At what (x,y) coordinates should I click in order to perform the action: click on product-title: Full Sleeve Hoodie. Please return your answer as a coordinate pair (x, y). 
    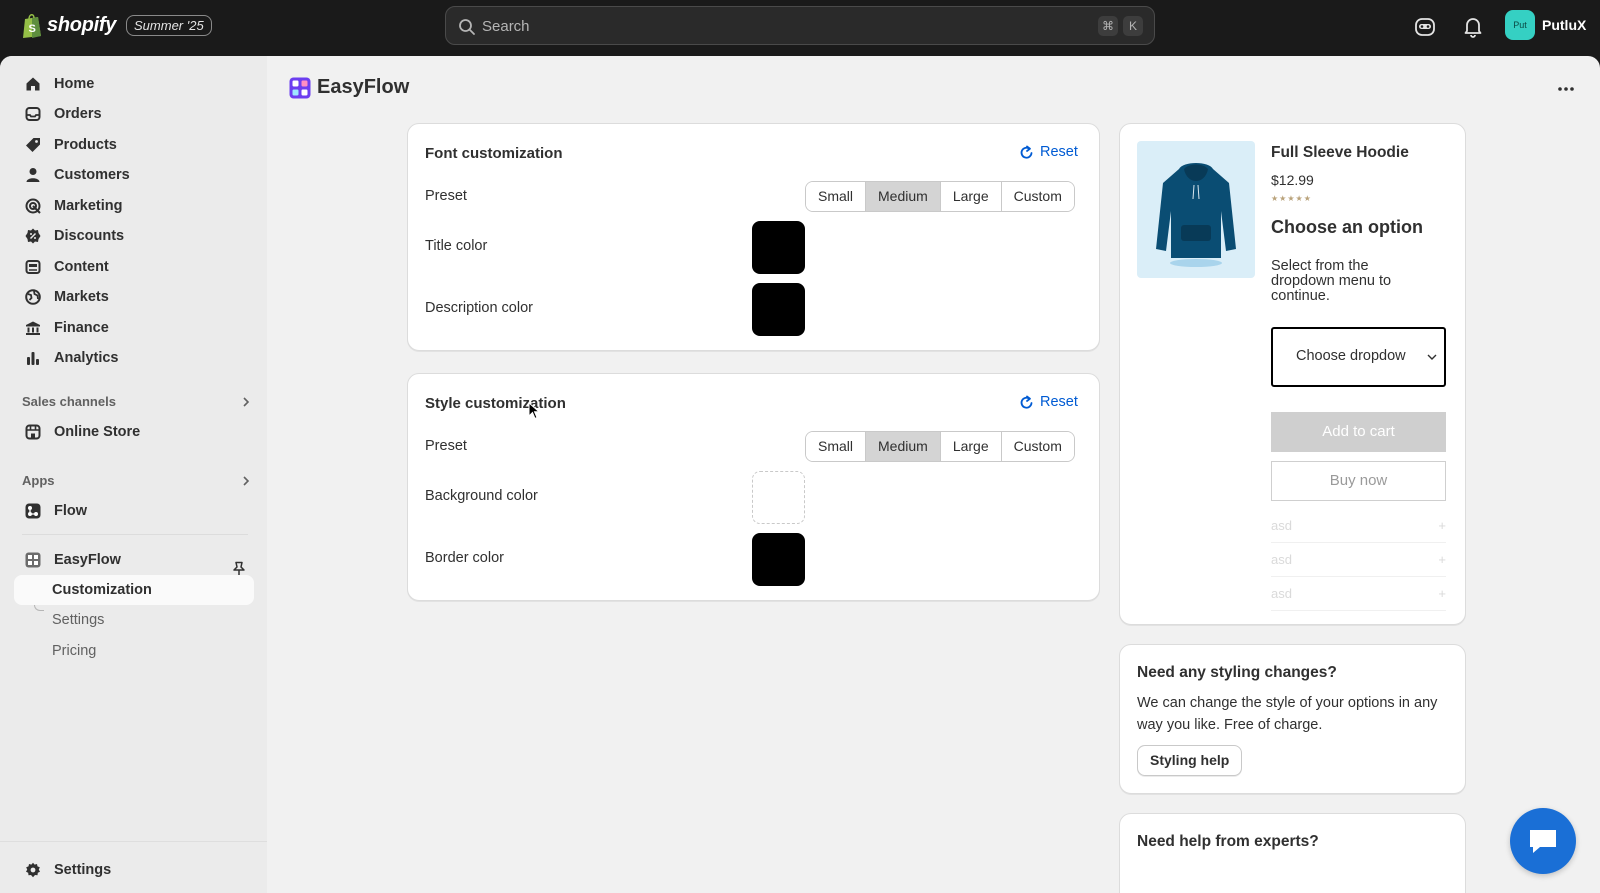
    Looking at the image, I should click on (1340, 152).